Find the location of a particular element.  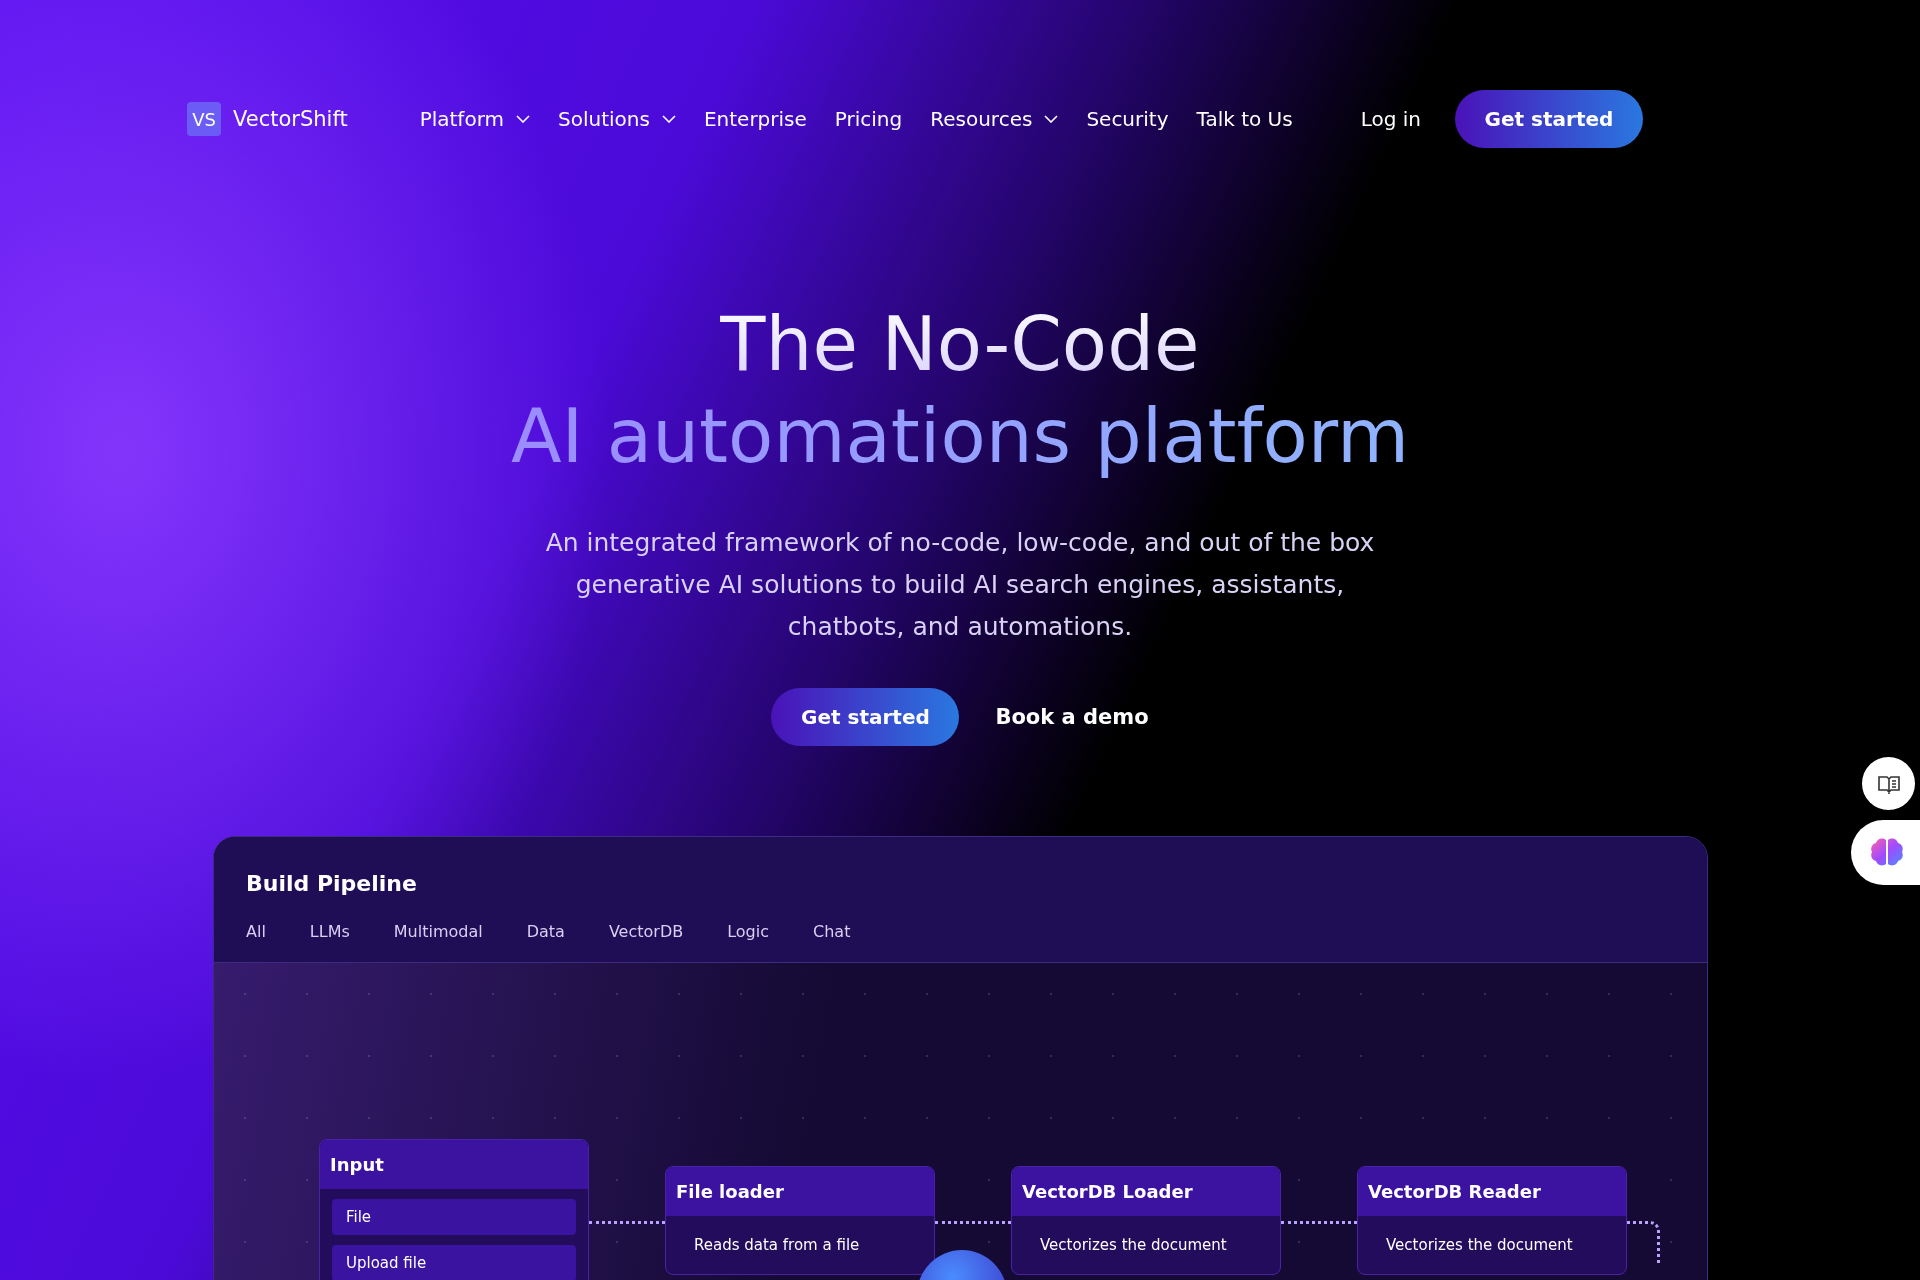

node-title: VectorDB Reader is located at coordinates (1492, 1191).